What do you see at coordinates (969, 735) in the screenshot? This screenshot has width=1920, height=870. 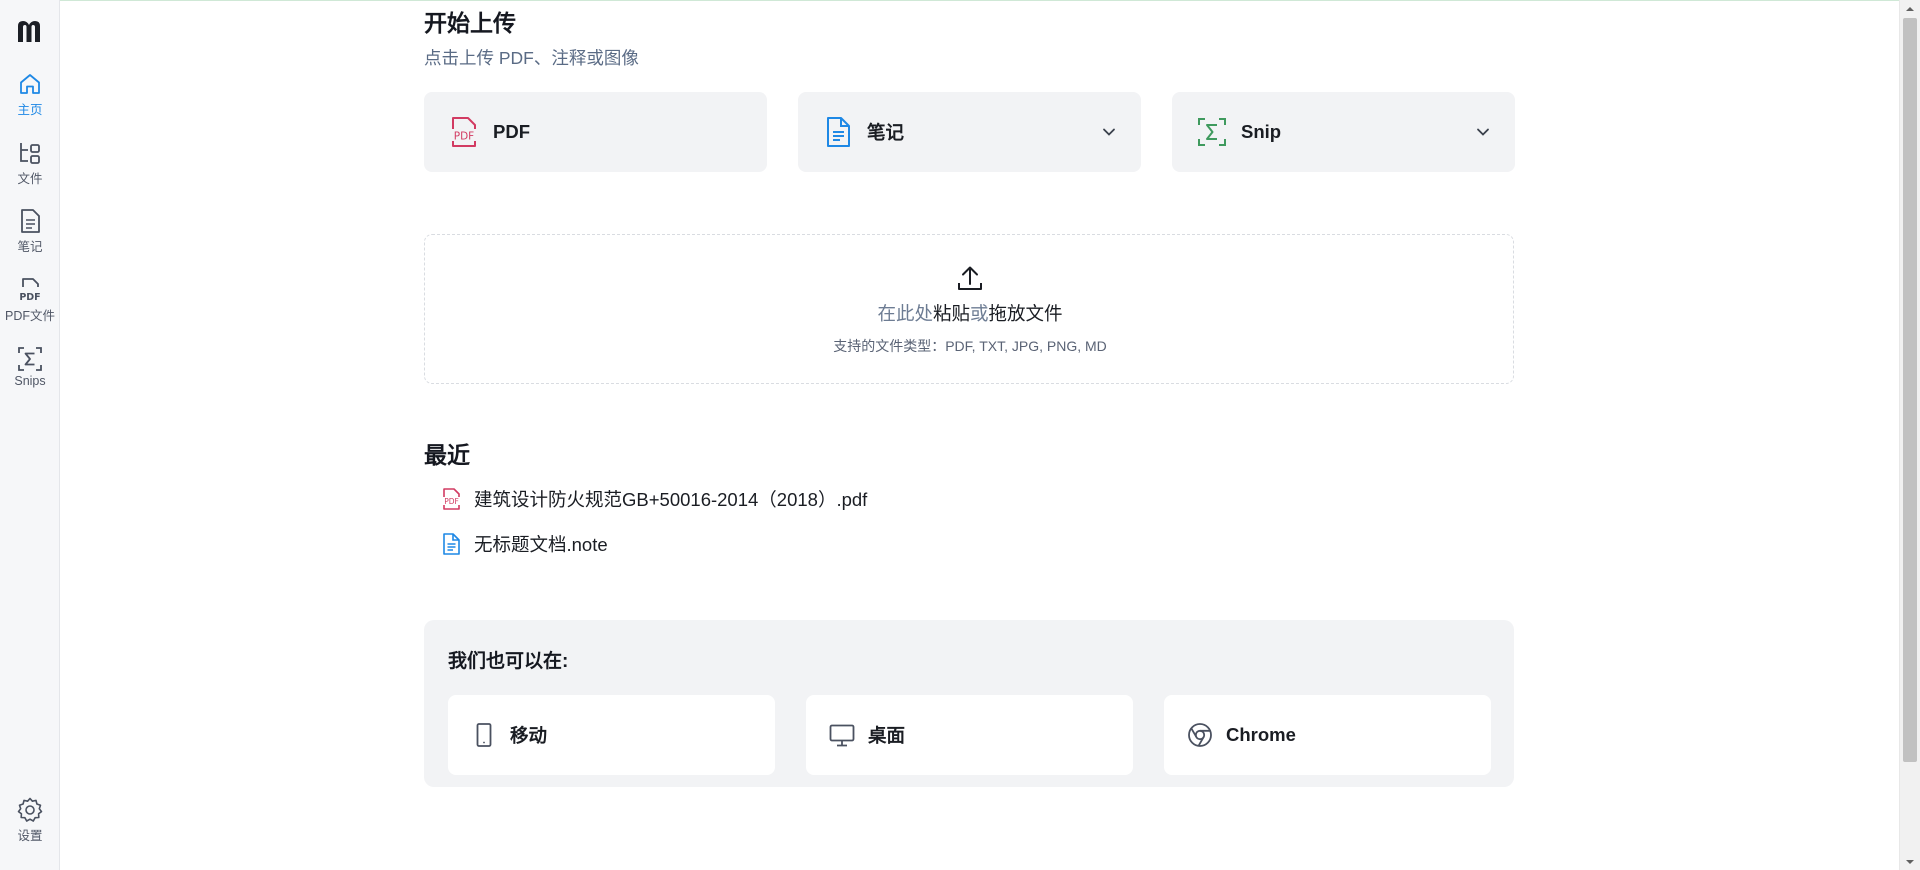 I see `platform-desktop-link: 桌面` at bounding box center [969, 735].